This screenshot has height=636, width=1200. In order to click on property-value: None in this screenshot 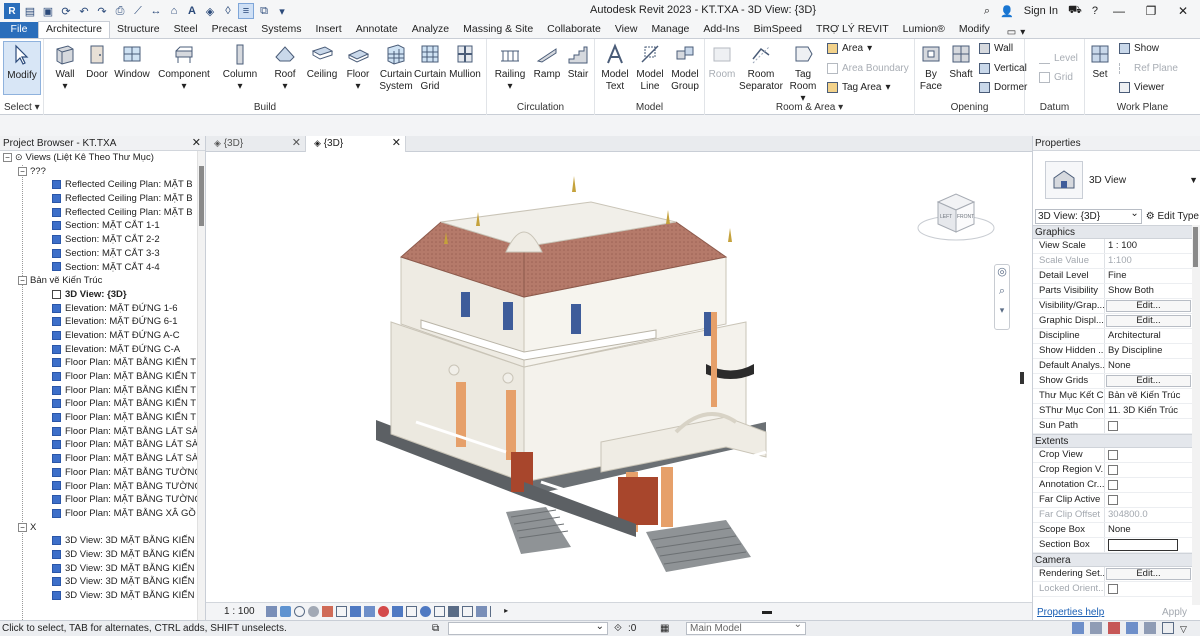, I will do `click(1149, 366)`.